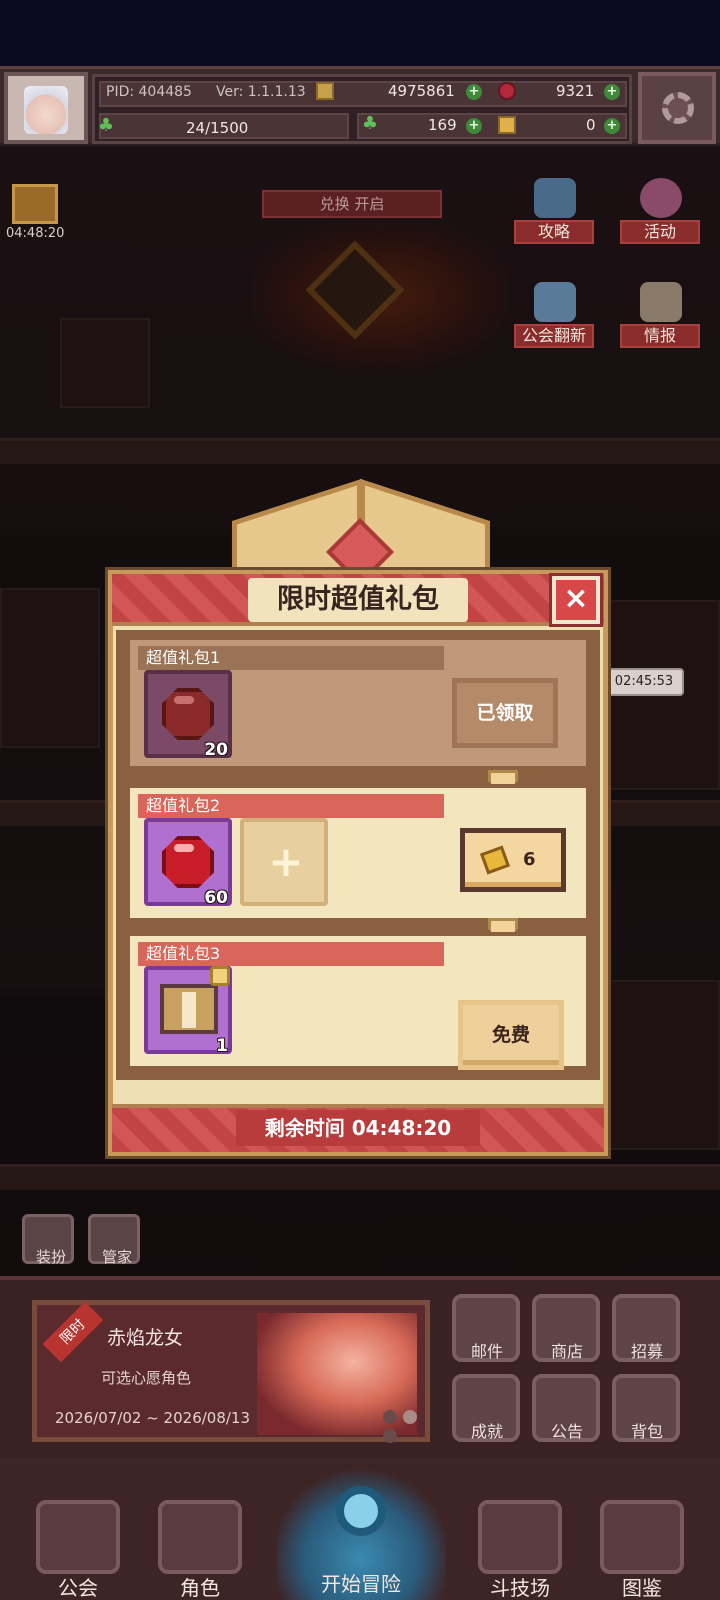 This screenshot has width=720, height=1600. What do you see at coordinates (216, 898) in the screenshot?
I see `pack-2-qty: 60` at bounding box center [216, 898].